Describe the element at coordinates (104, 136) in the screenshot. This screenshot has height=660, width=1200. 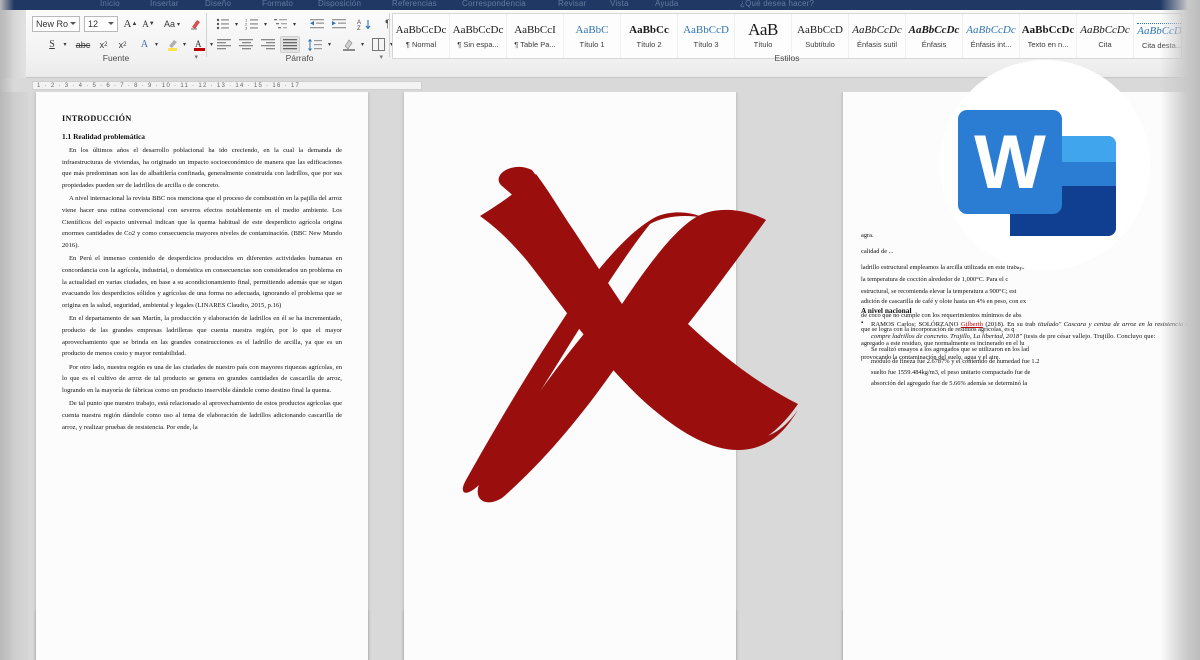
I see `document-subheading: 1.1 Realidad problemática` at that location.